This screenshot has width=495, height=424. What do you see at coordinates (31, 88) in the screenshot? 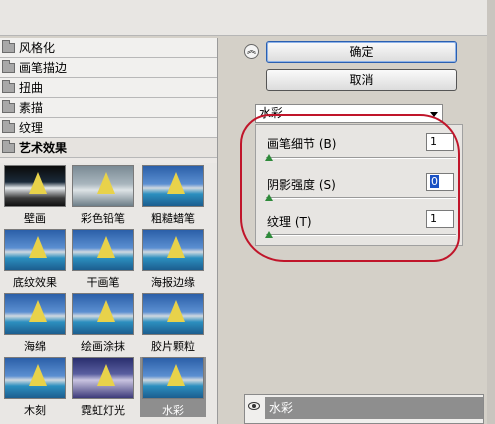
I see `category-label: 扭曲` at bounding box center [31, 88].